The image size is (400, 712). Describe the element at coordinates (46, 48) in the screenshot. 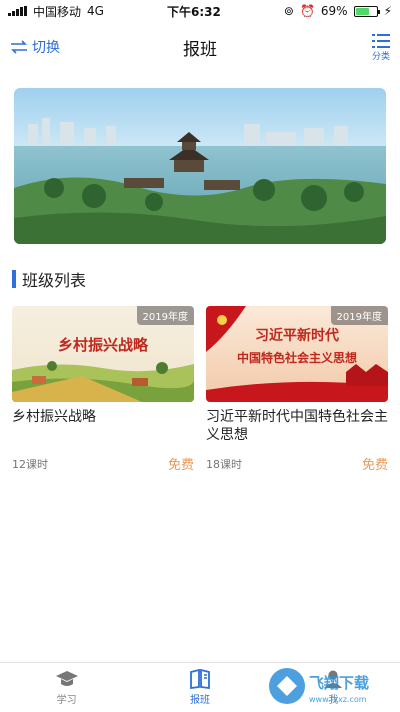

I see `switch-label: 切换` at that location.